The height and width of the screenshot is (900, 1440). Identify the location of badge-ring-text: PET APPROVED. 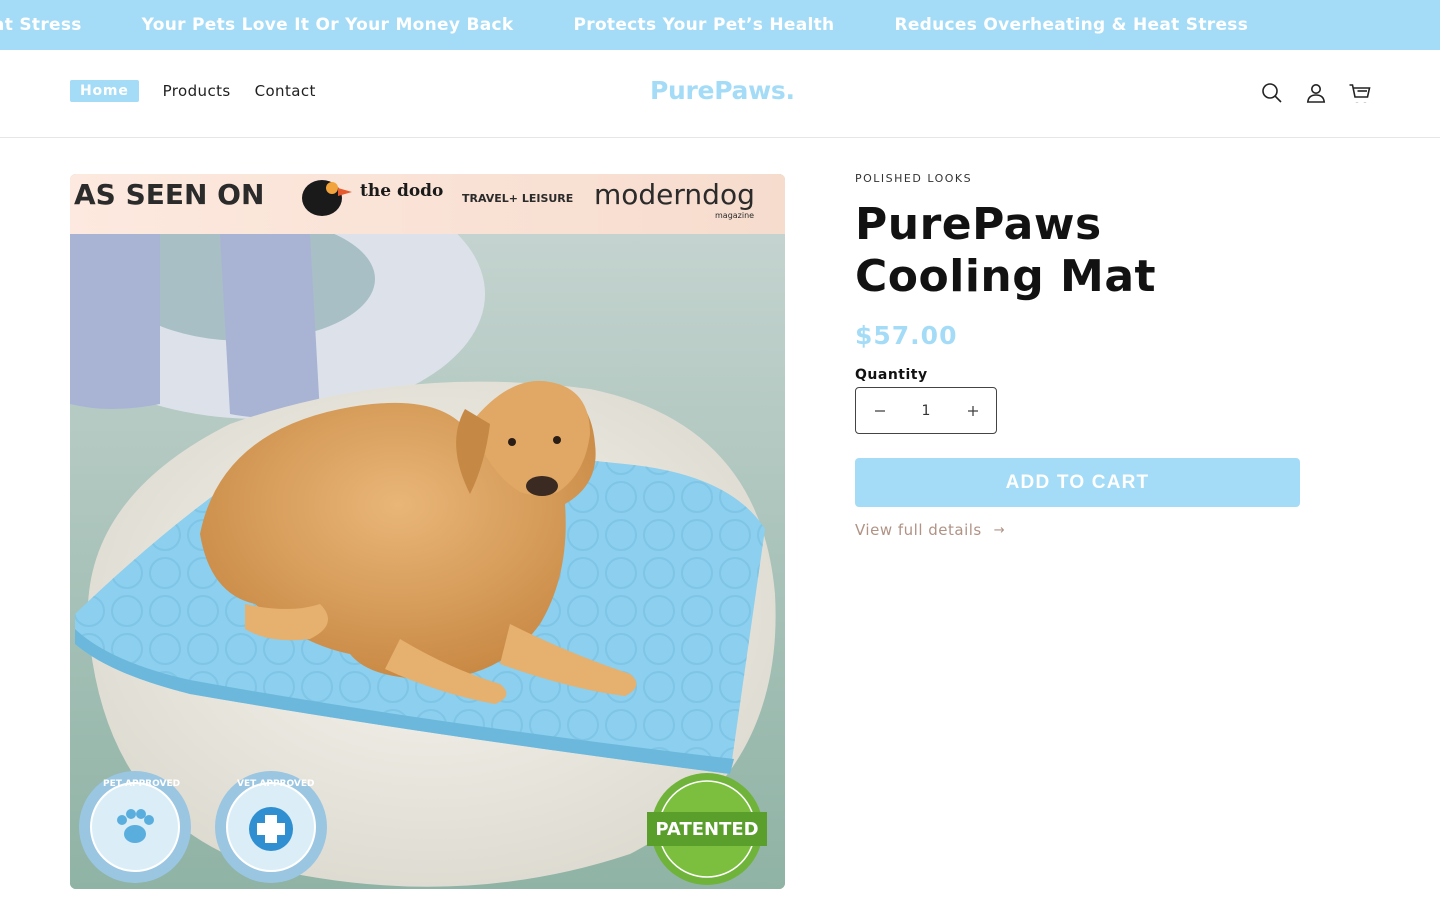
(141, 784).